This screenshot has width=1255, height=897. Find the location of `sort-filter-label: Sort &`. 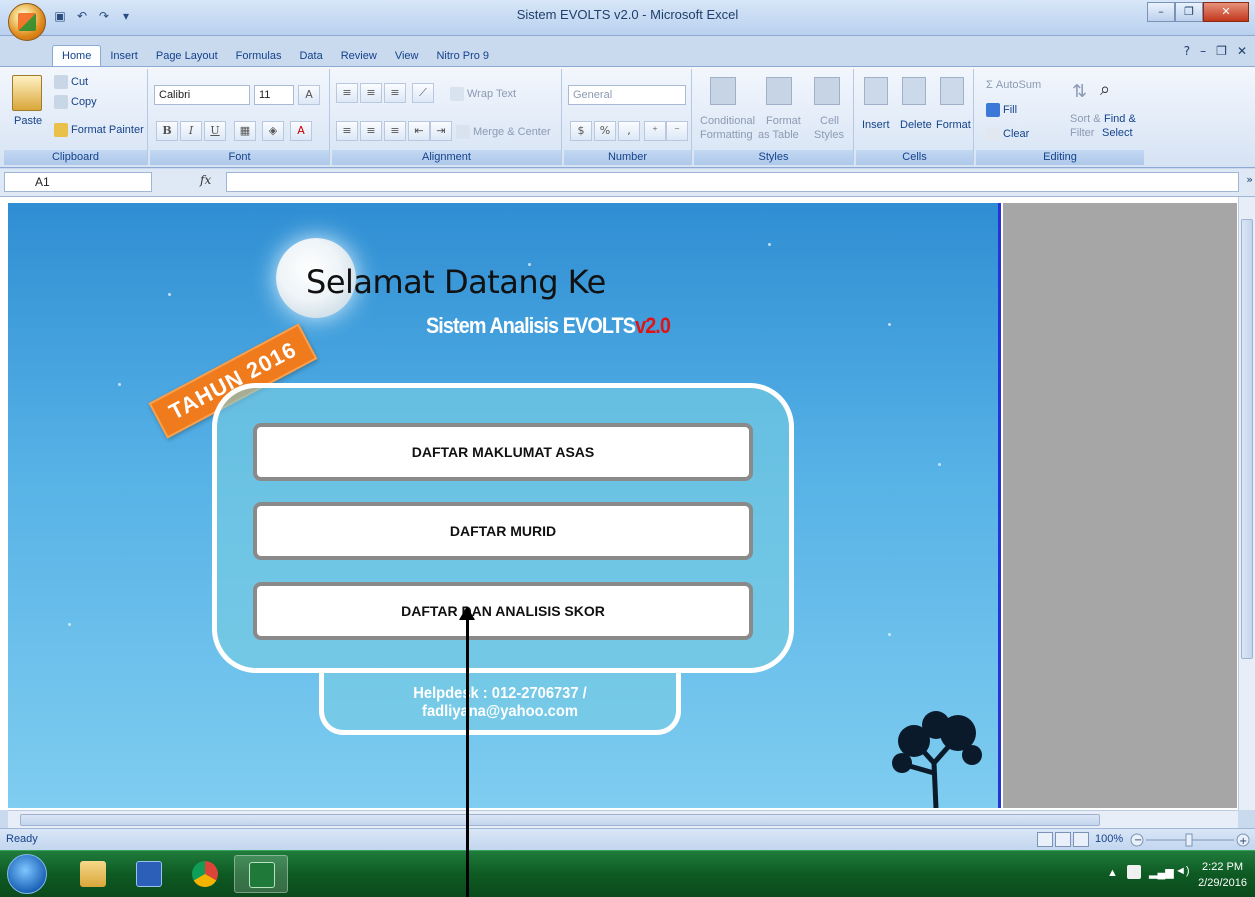

sort-filter-label: Sort & is located at coordinates (1085, 119).